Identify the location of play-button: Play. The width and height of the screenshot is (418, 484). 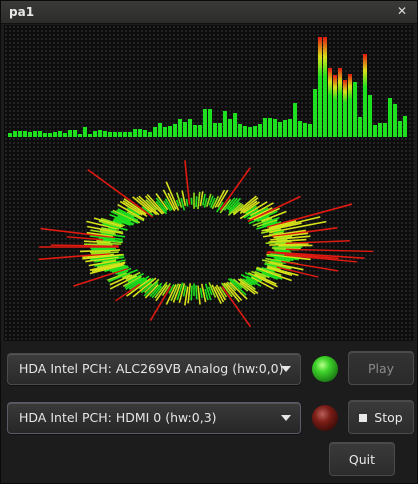
(381, 368).